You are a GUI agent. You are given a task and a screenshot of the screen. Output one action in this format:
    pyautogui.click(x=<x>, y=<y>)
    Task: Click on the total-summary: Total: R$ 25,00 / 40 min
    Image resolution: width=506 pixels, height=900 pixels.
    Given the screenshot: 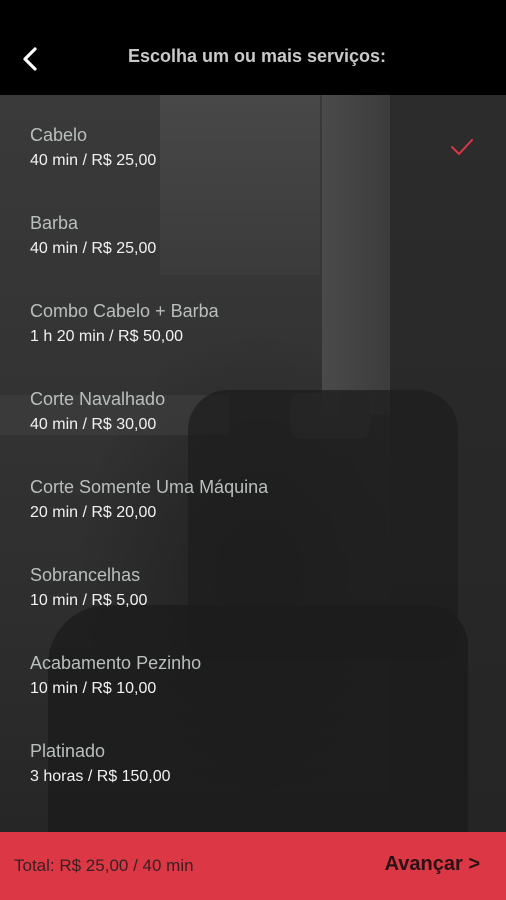 What is the action you would take?
    pyautogui.click(x=104, y=865)
    